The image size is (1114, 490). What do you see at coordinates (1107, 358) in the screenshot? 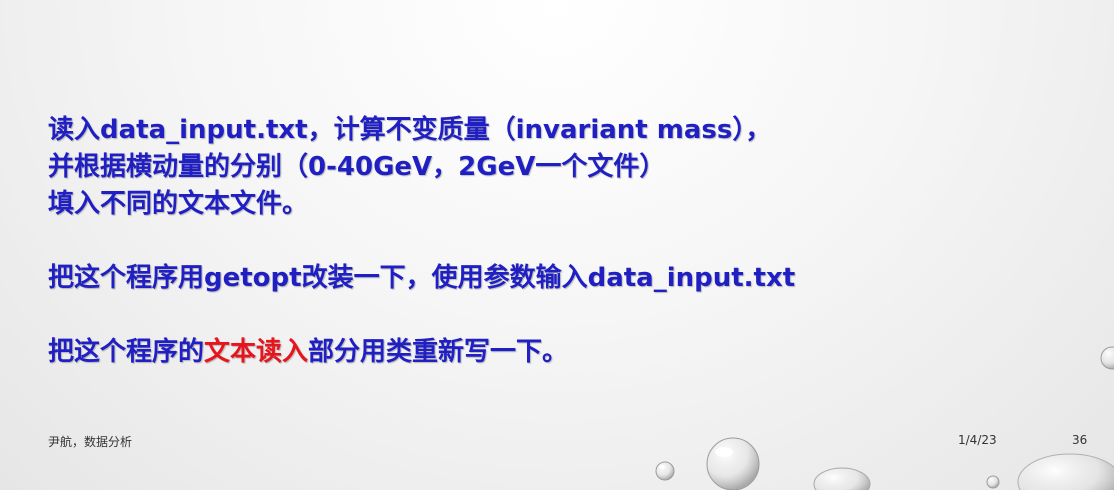
I see `bubble-edge-right` at bounding box center [1107, 358].